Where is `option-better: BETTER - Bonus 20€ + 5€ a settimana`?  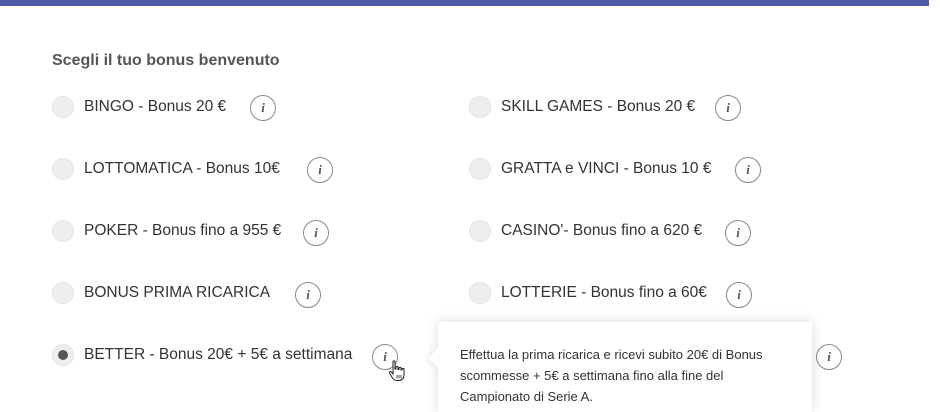 option-better: BETTER - Bonus 20€ + 5€ a settimana is located at coordinates (202, 355).